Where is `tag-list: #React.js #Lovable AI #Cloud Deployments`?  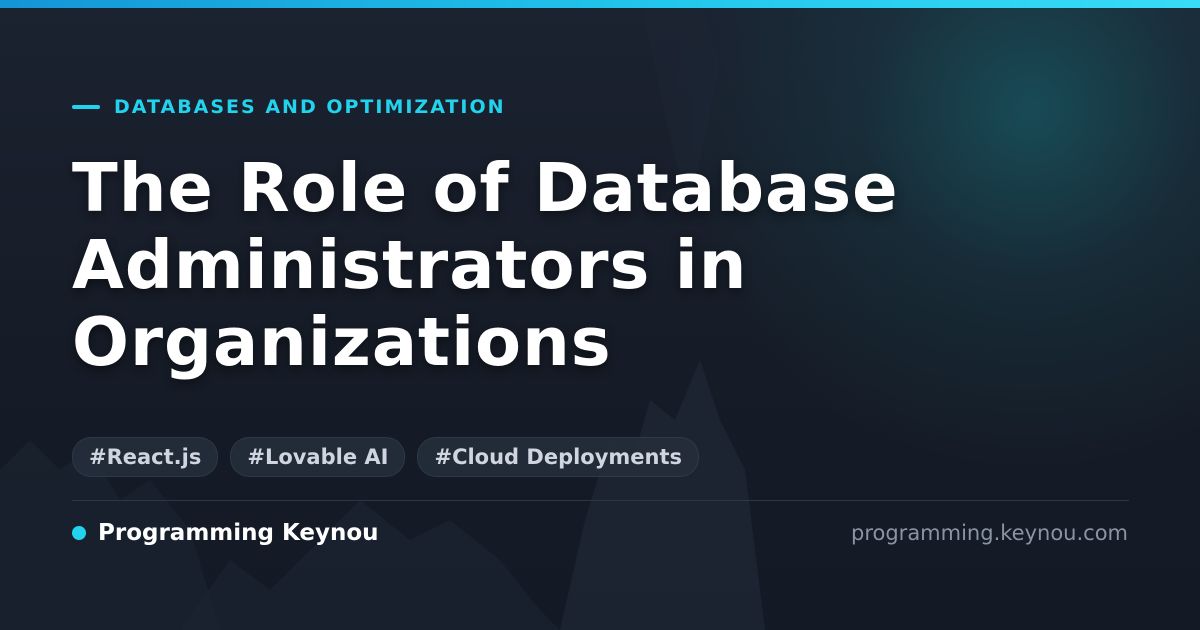 tag-list: #React.js #Lovable AI #Cloud Deployments is located at coordinates (391, 457).